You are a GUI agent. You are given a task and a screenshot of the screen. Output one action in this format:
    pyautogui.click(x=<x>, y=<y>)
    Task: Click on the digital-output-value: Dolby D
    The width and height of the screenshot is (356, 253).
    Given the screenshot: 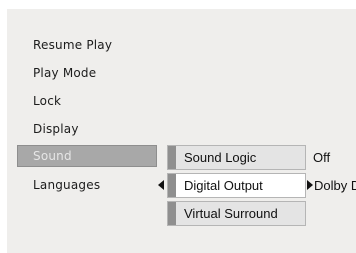 What is the action you would take?
    pyautogui.click(x=335, y=185)
    